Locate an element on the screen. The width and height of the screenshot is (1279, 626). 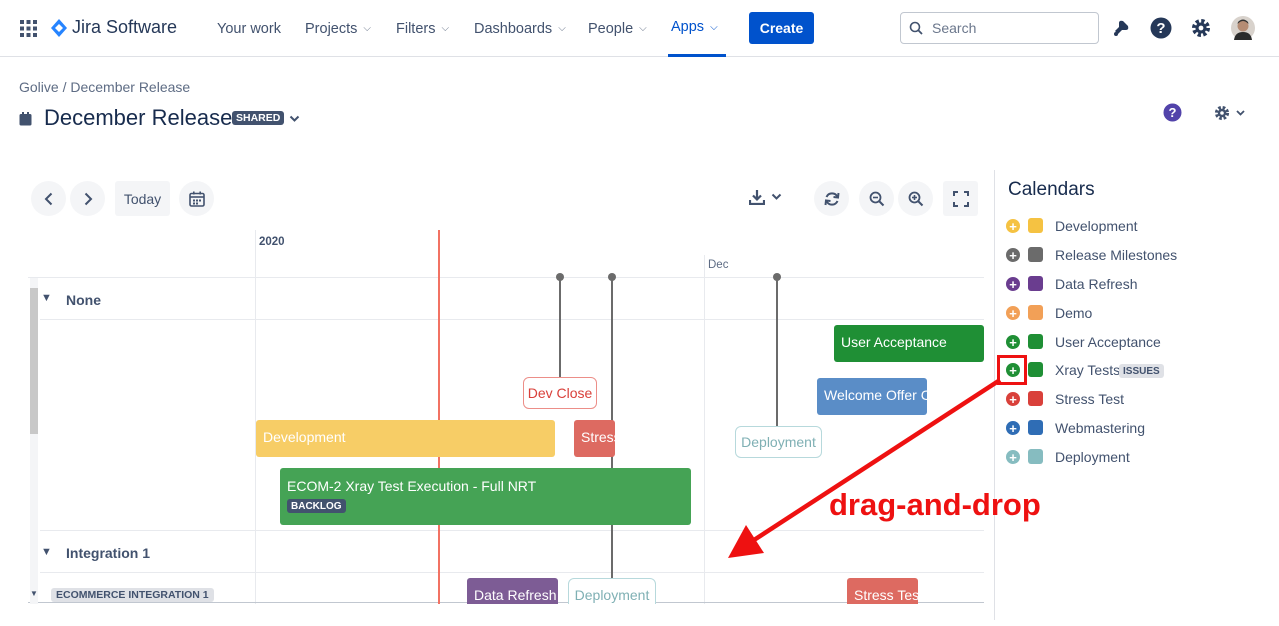
brand-name: Jira Software is located at coordinates (125, 27).